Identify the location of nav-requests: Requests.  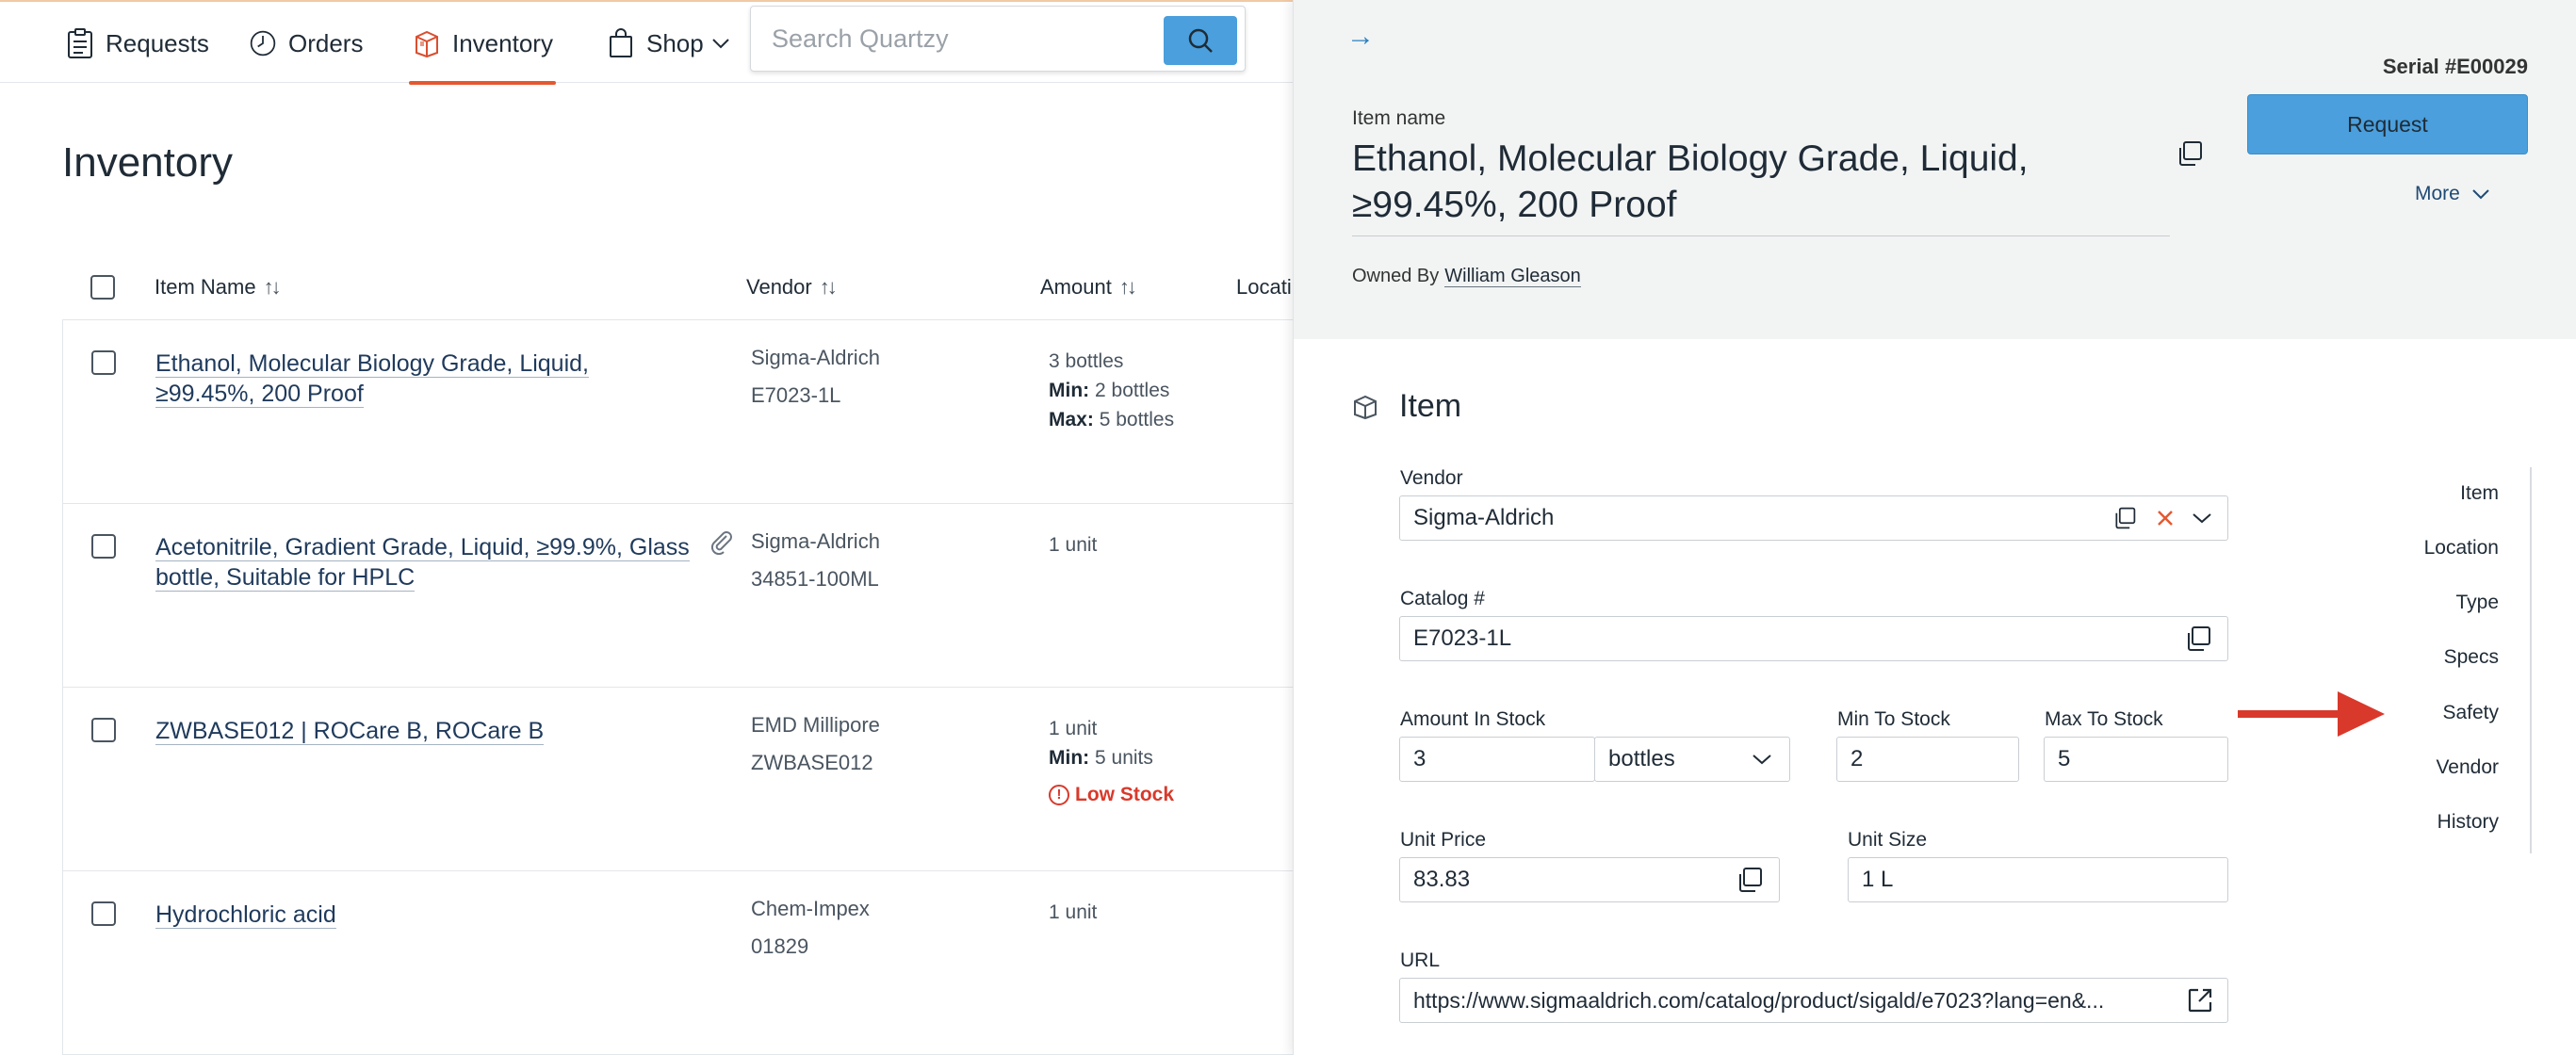
(137, 43).